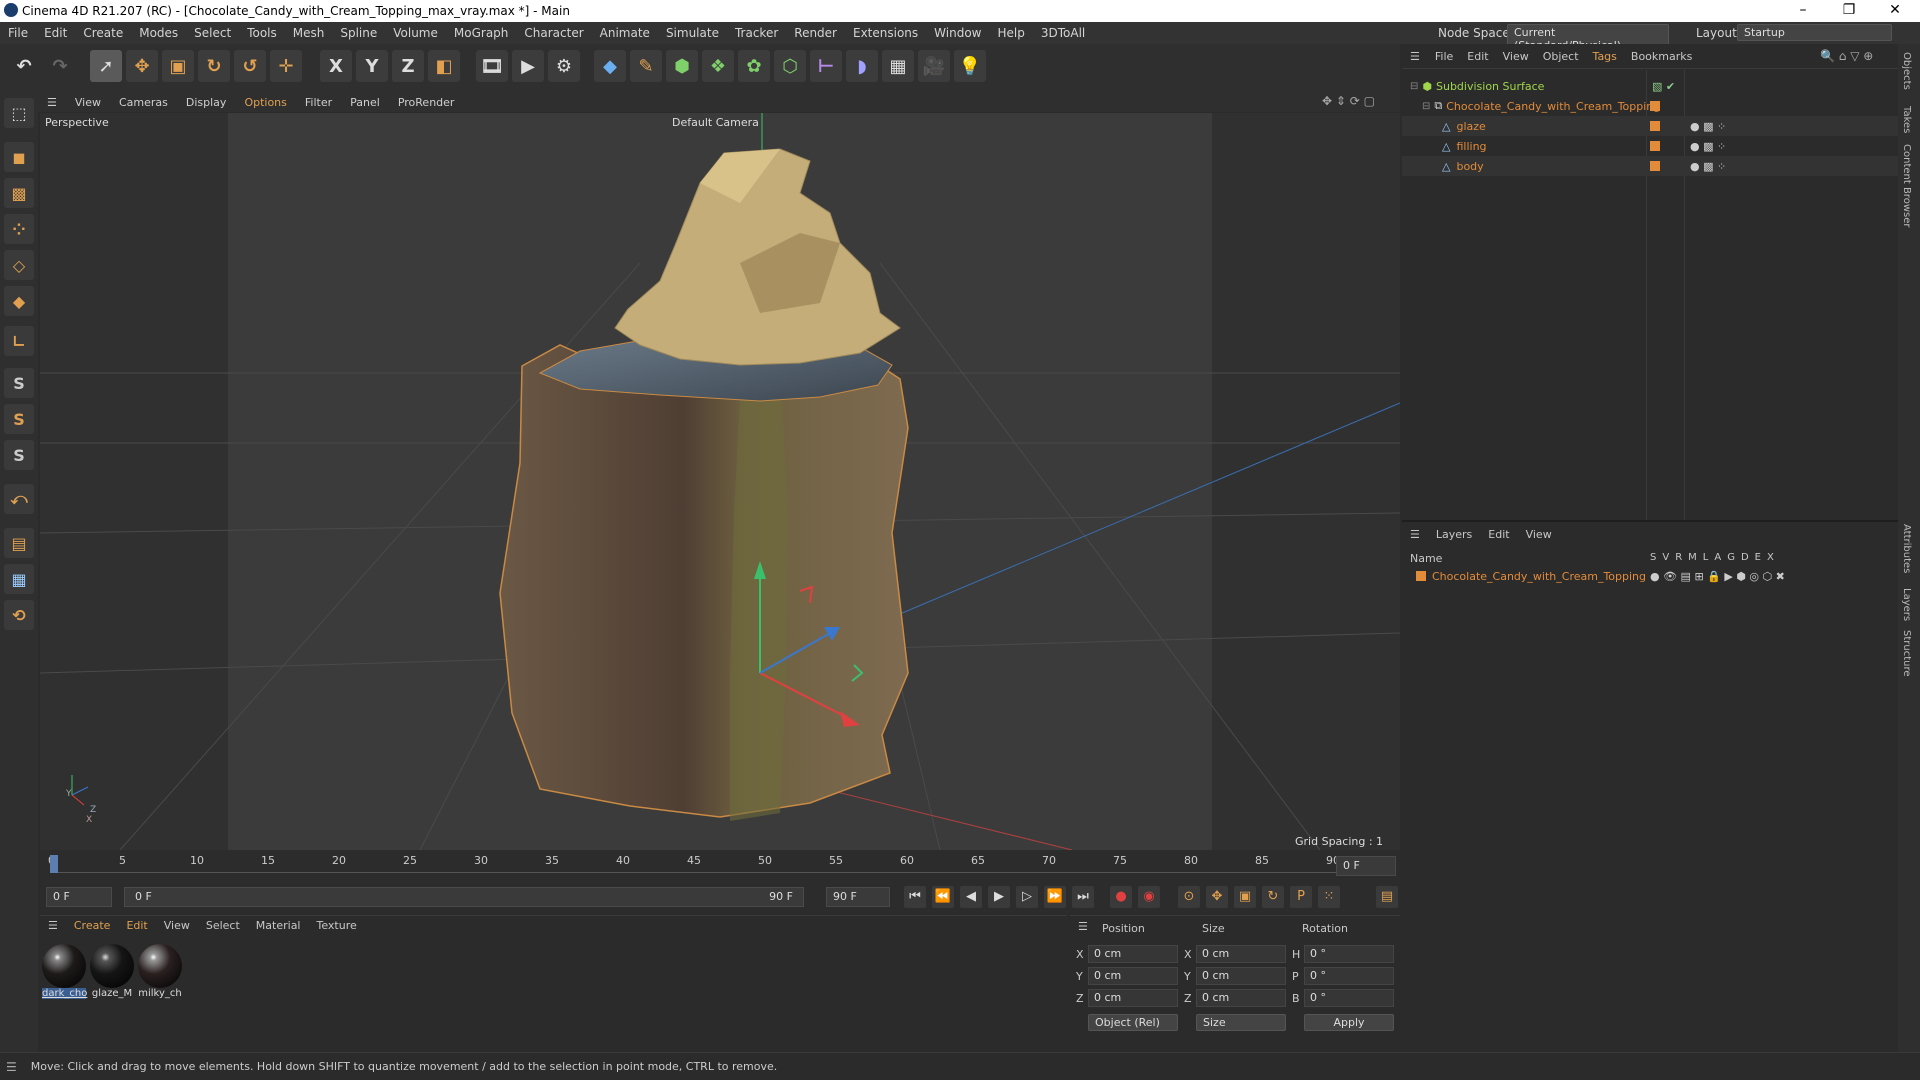  What do you see at coordinates (19, 157) in the screenshot?
I see `model-mode-icon: ◼` at bounding box center [19, 157].